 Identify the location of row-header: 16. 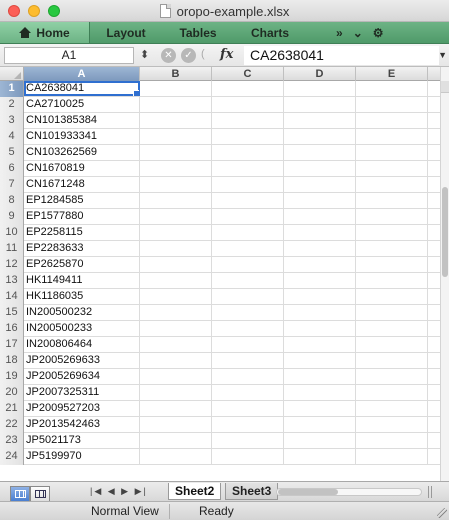
(12, 329).